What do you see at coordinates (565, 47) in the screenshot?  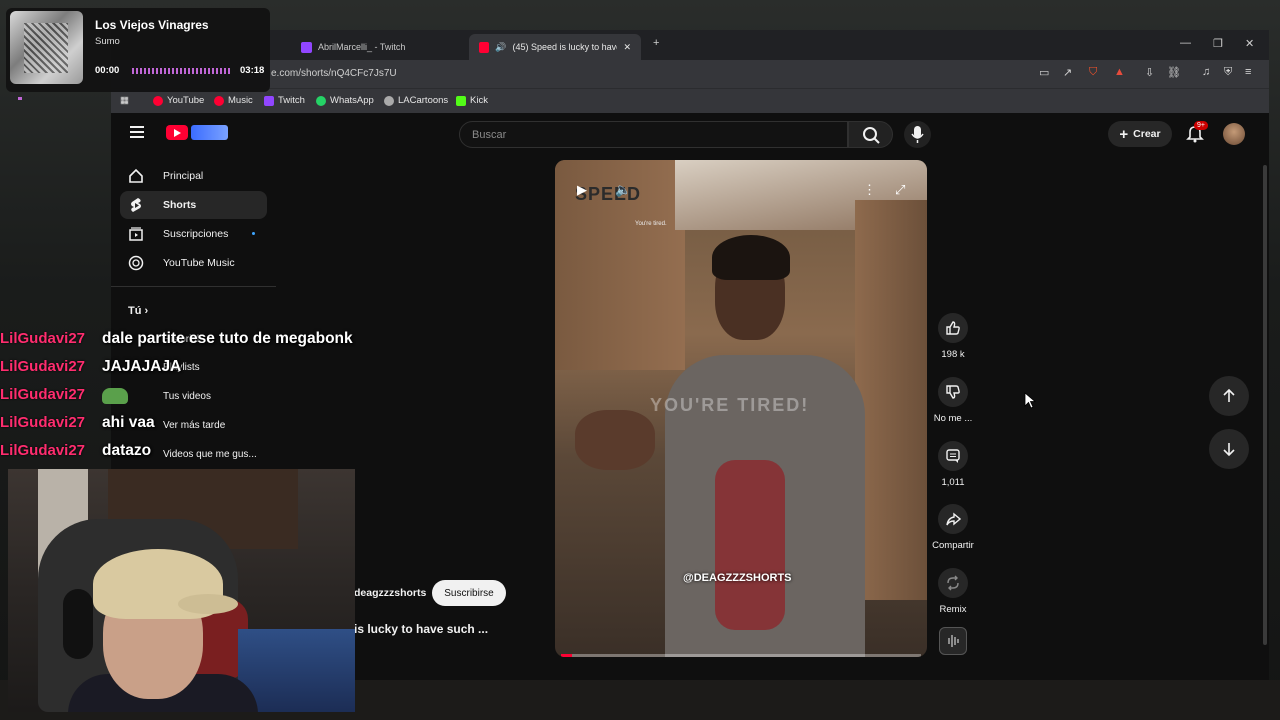 I see `tab-label: (45) Speed is lucky to have su` at bounding box center [565, 47].